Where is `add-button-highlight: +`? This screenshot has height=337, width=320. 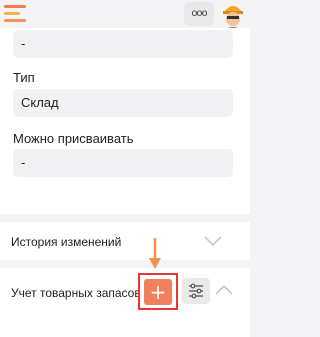 add-button-highlight: + is located at coordinates (158, 291).